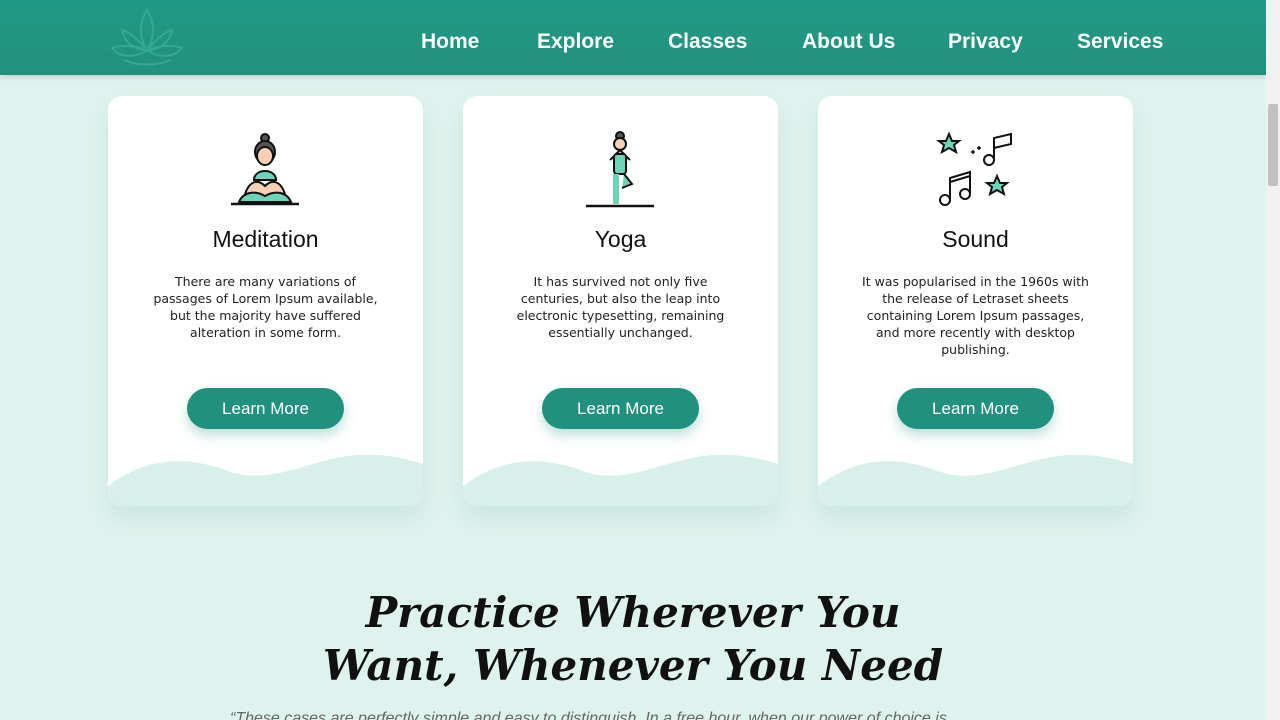 The height and width of the screenshot is (720, 1280). Describe the element at coordinates (265, 239) in the screenshot. I see `card-title: Meditation` at that location.